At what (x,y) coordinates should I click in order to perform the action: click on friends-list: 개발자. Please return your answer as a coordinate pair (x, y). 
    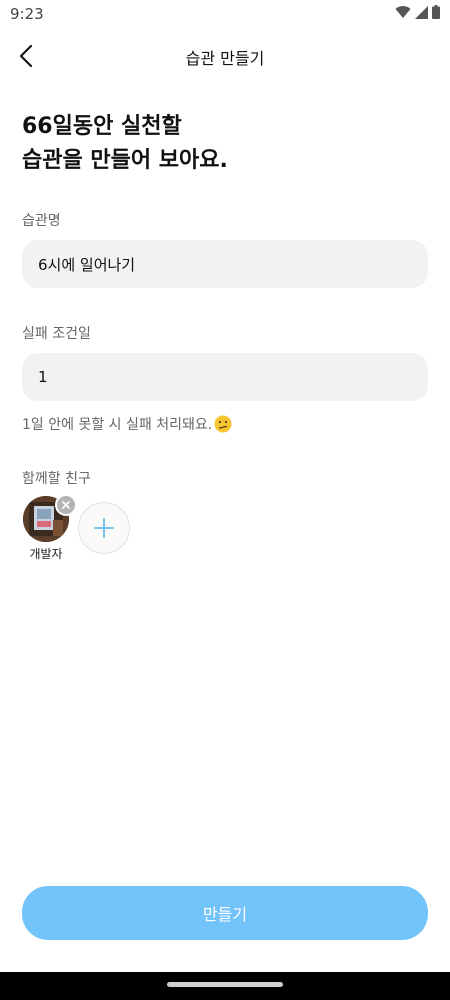
    Looking at the image, I should click on (76, 528).